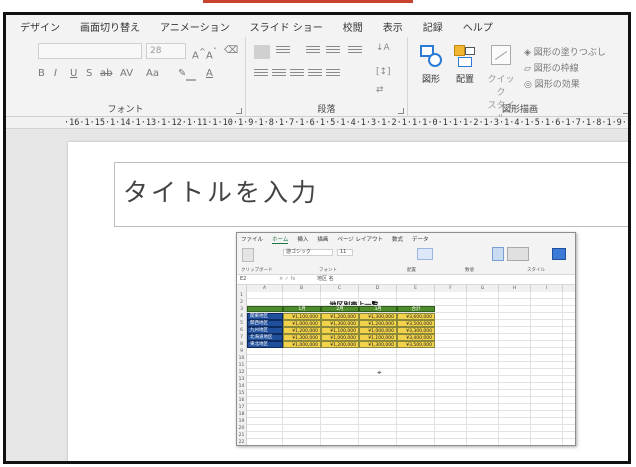 The image size is (636, 467). Describe the element at coordinates (398, 240) in the screenshot. I see `excel-tab: 数式` at that location.